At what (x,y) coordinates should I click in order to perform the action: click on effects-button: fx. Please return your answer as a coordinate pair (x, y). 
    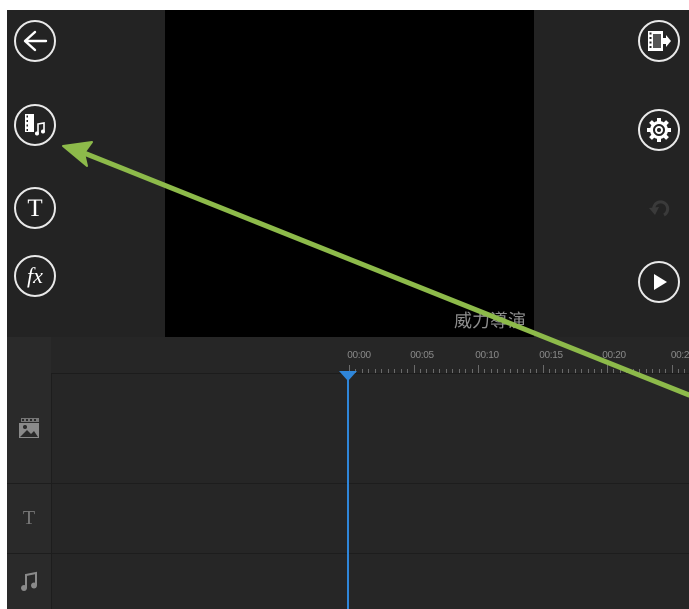
    Looking at the image, I should click on (35, 276).